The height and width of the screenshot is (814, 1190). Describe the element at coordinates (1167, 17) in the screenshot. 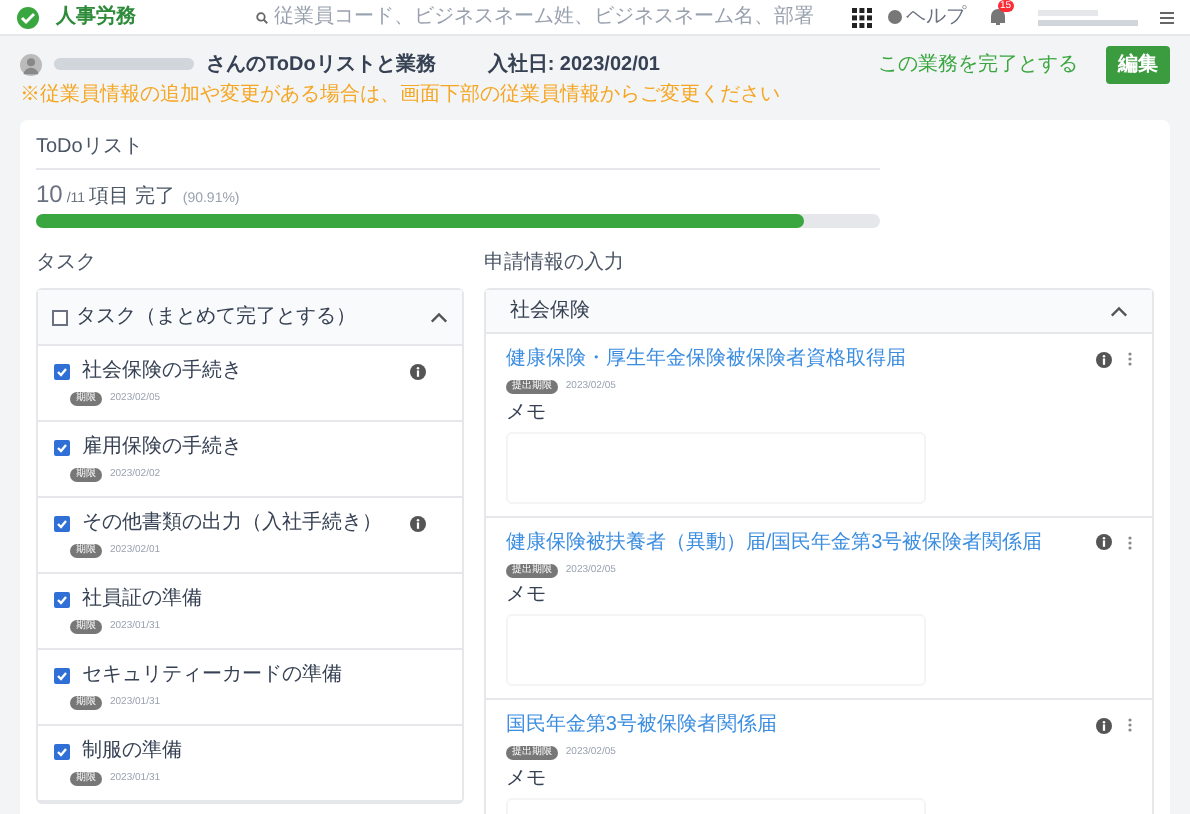

I see `menu-icon` at that location.